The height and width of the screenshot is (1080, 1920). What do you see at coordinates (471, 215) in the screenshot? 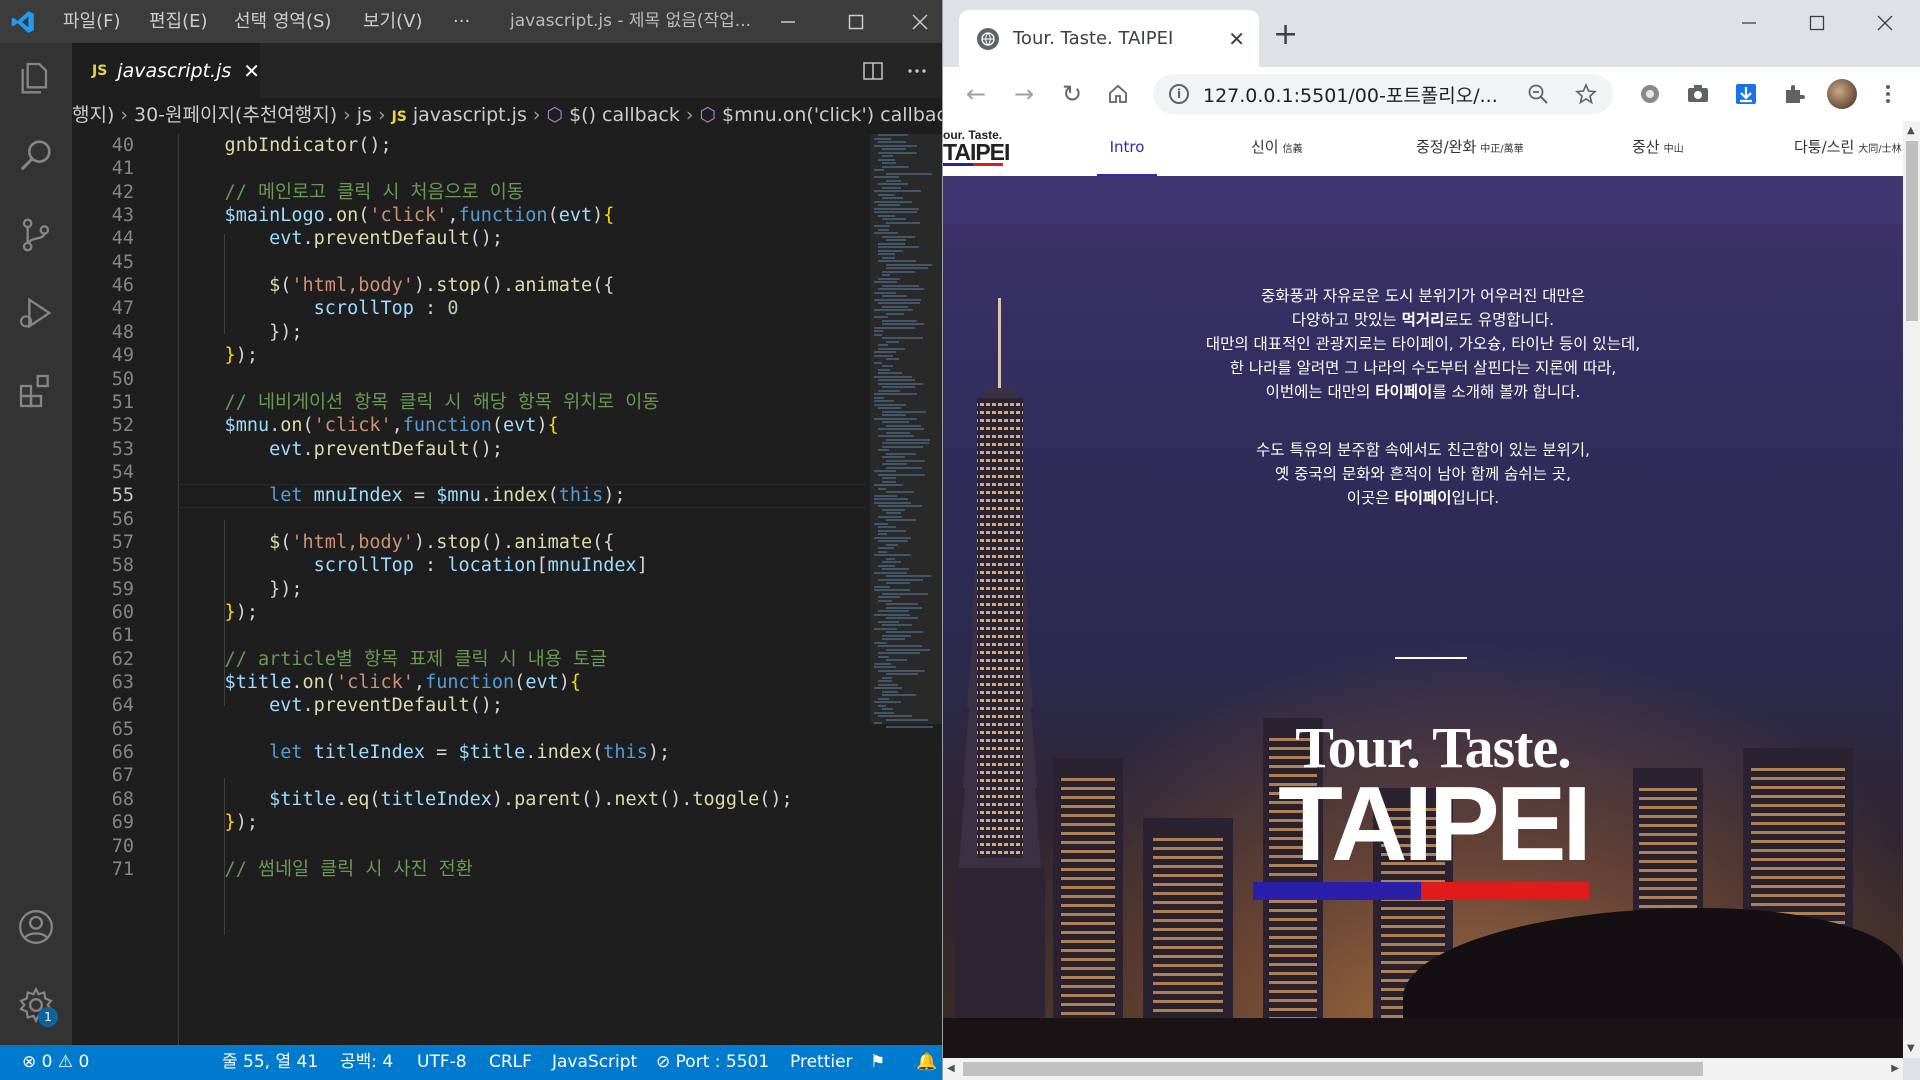
I see `code-line: 43 $mainLogo.on('click',function(evt){` at bounding box center [471, 215].